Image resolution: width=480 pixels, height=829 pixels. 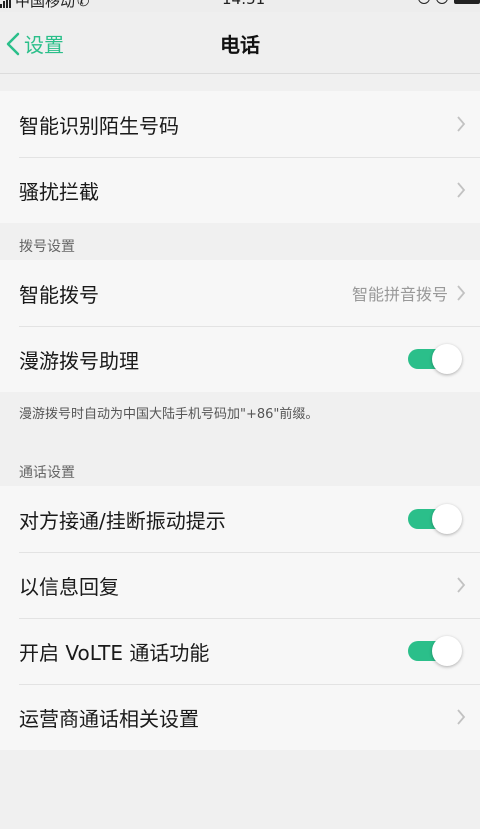 What do you see at coordinates (79, 360) in the screenshot?
I see `roaming-dial-label: 漫游拨号助理` at bounding box center [79, 360].